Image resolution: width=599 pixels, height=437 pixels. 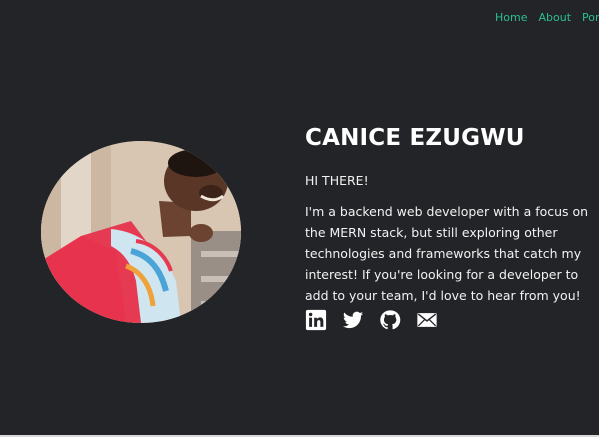 I want to click on email-link, so click(x=427, y=320).